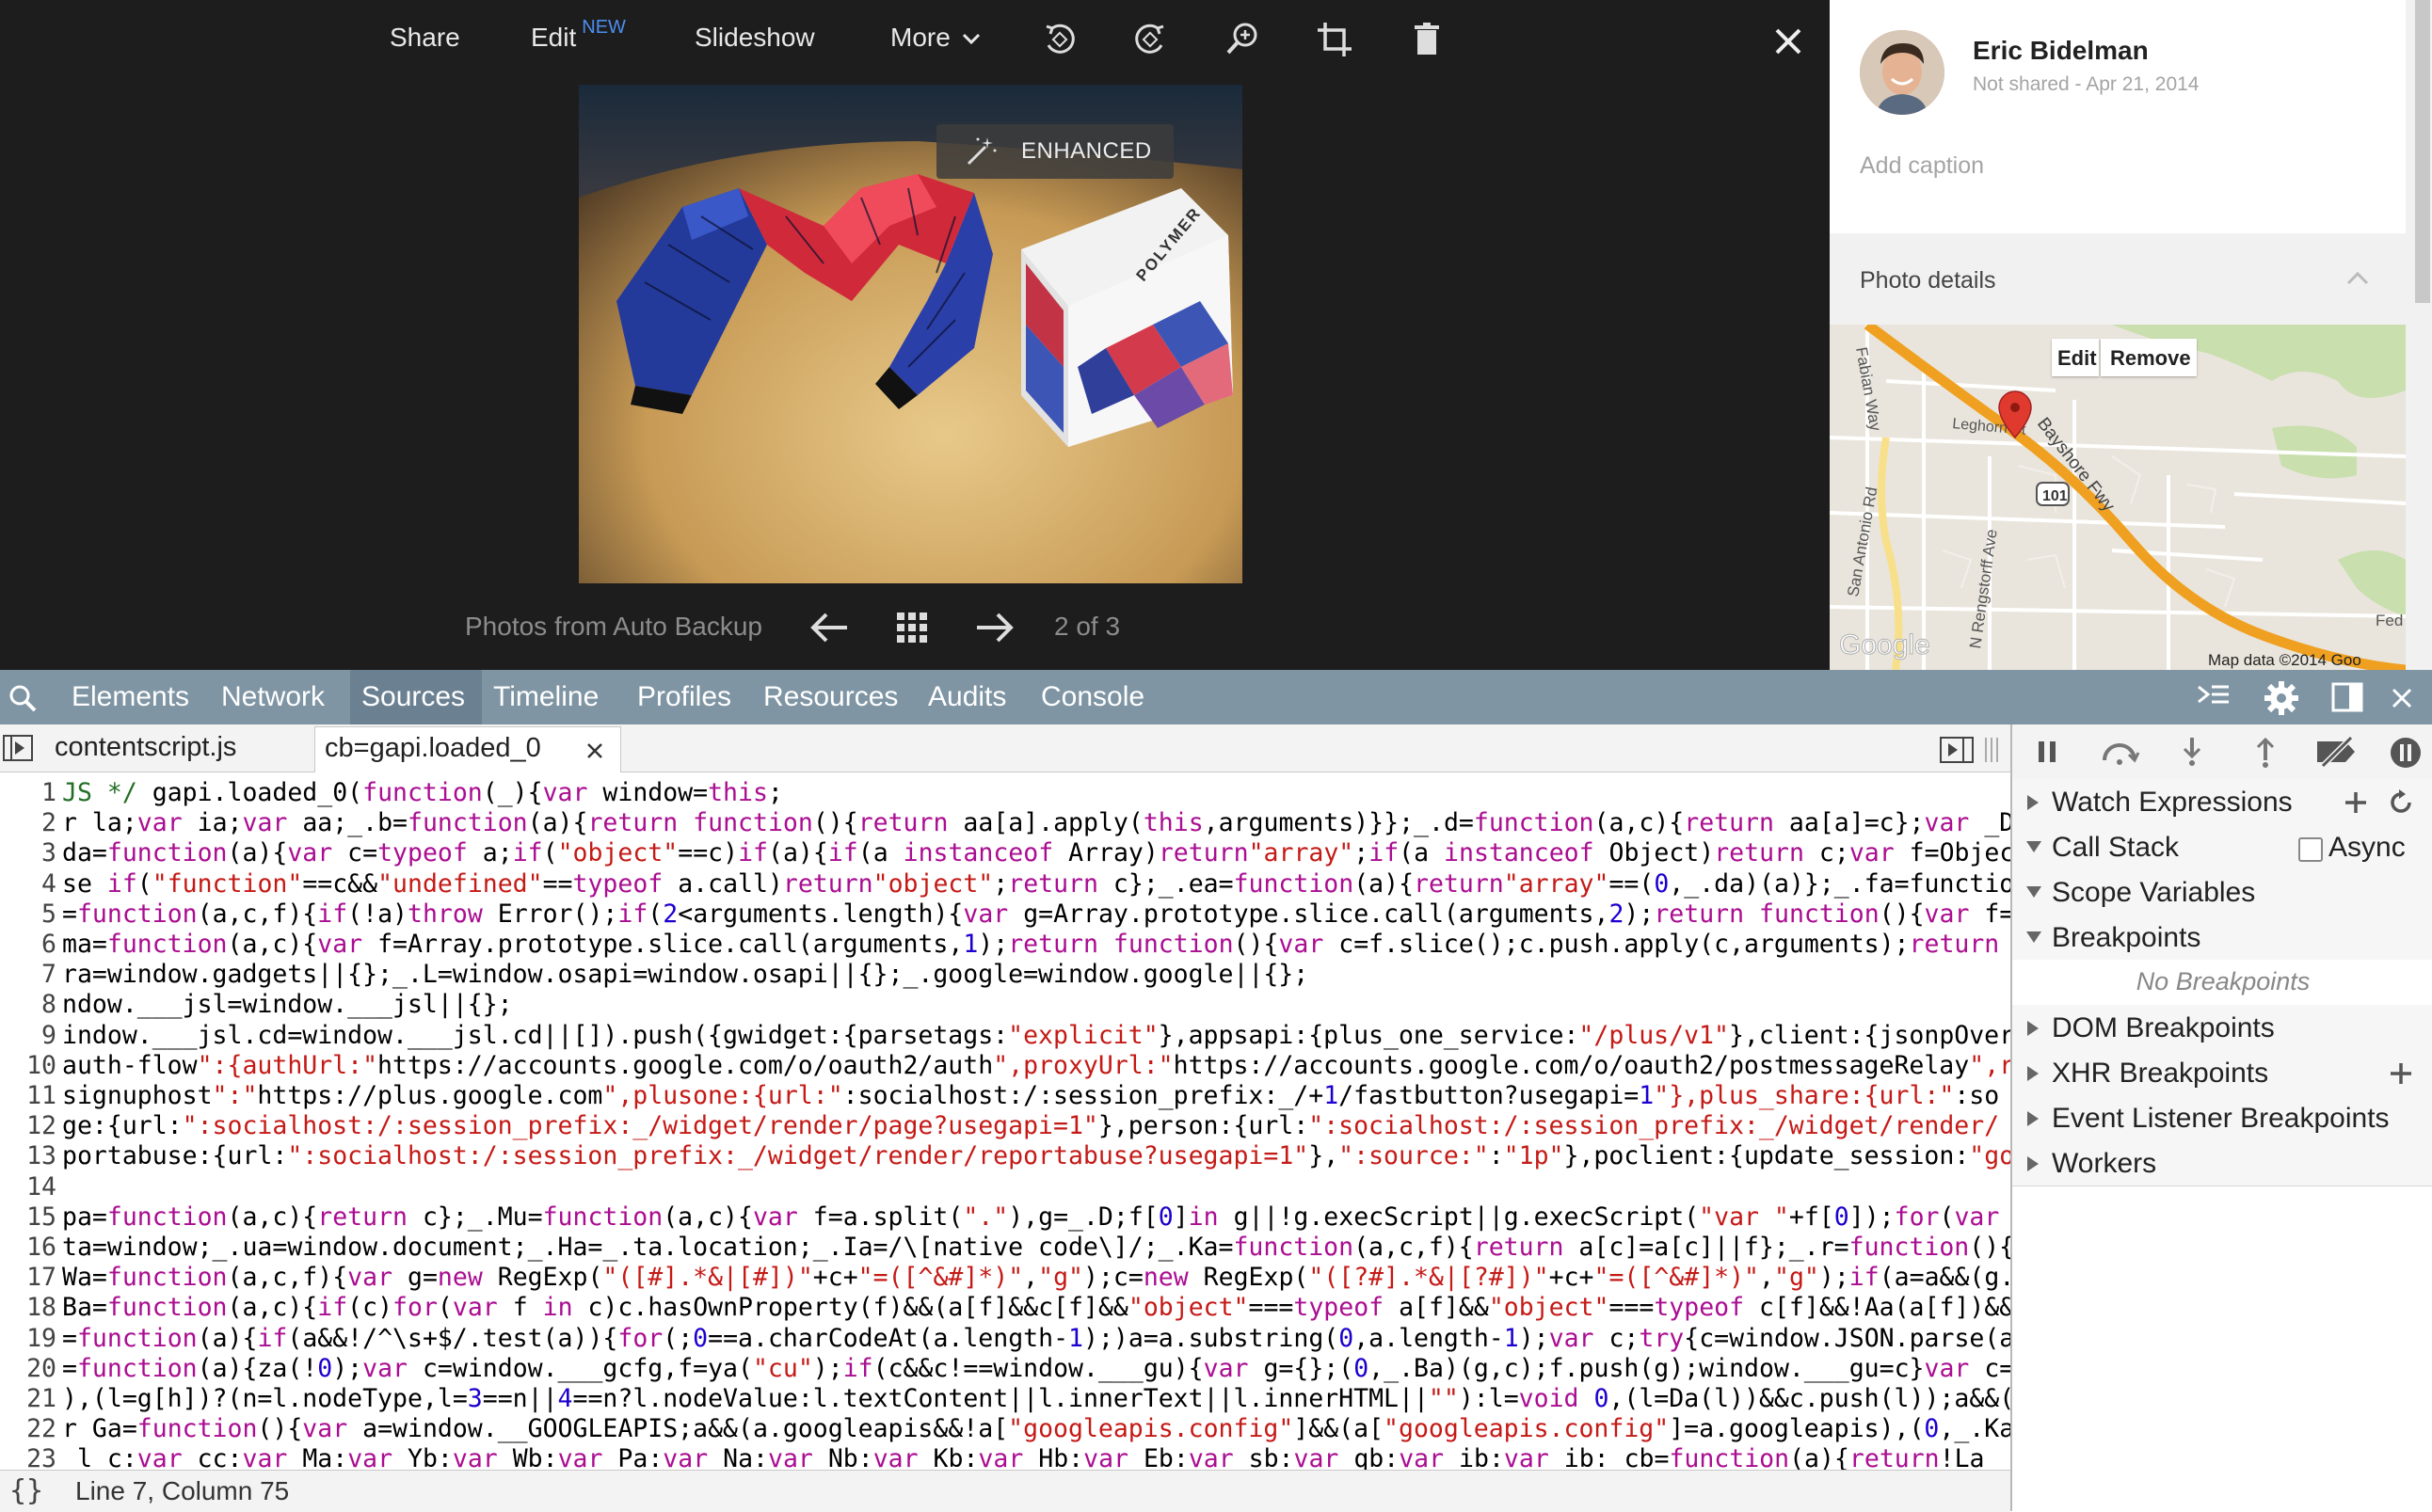 The image size is (2432, 1512). I want to click on tab-network: Network, so click(273, 697).